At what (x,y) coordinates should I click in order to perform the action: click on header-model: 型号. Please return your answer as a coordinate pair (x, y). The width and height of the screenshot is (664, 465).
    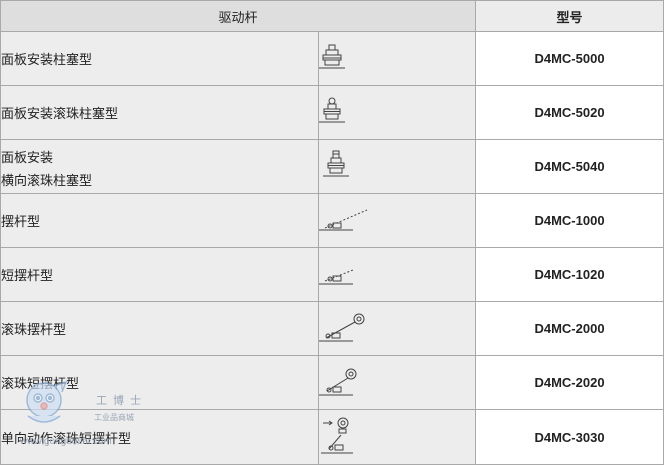
    Looking at the image, I should click on (569, 16).